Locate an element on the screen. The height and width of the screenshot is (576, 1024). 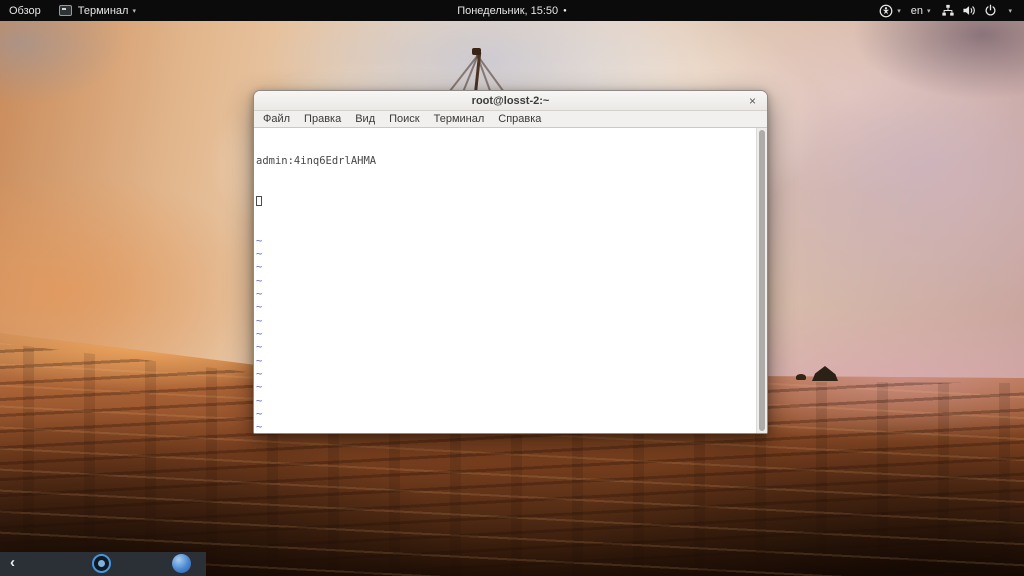
chevron-left-icon: ‹ is located at coordinates (7, 564).